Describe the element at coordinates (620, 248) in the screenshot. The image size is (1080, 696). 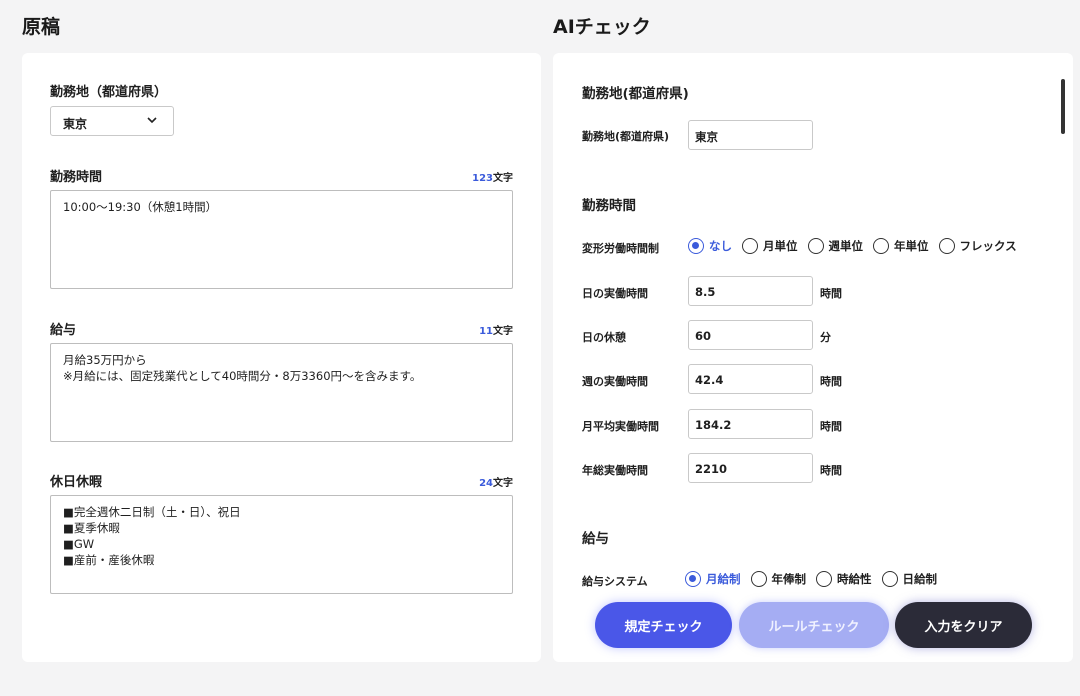
I see `variable-hours-label: 変形労働時間制` at that location.